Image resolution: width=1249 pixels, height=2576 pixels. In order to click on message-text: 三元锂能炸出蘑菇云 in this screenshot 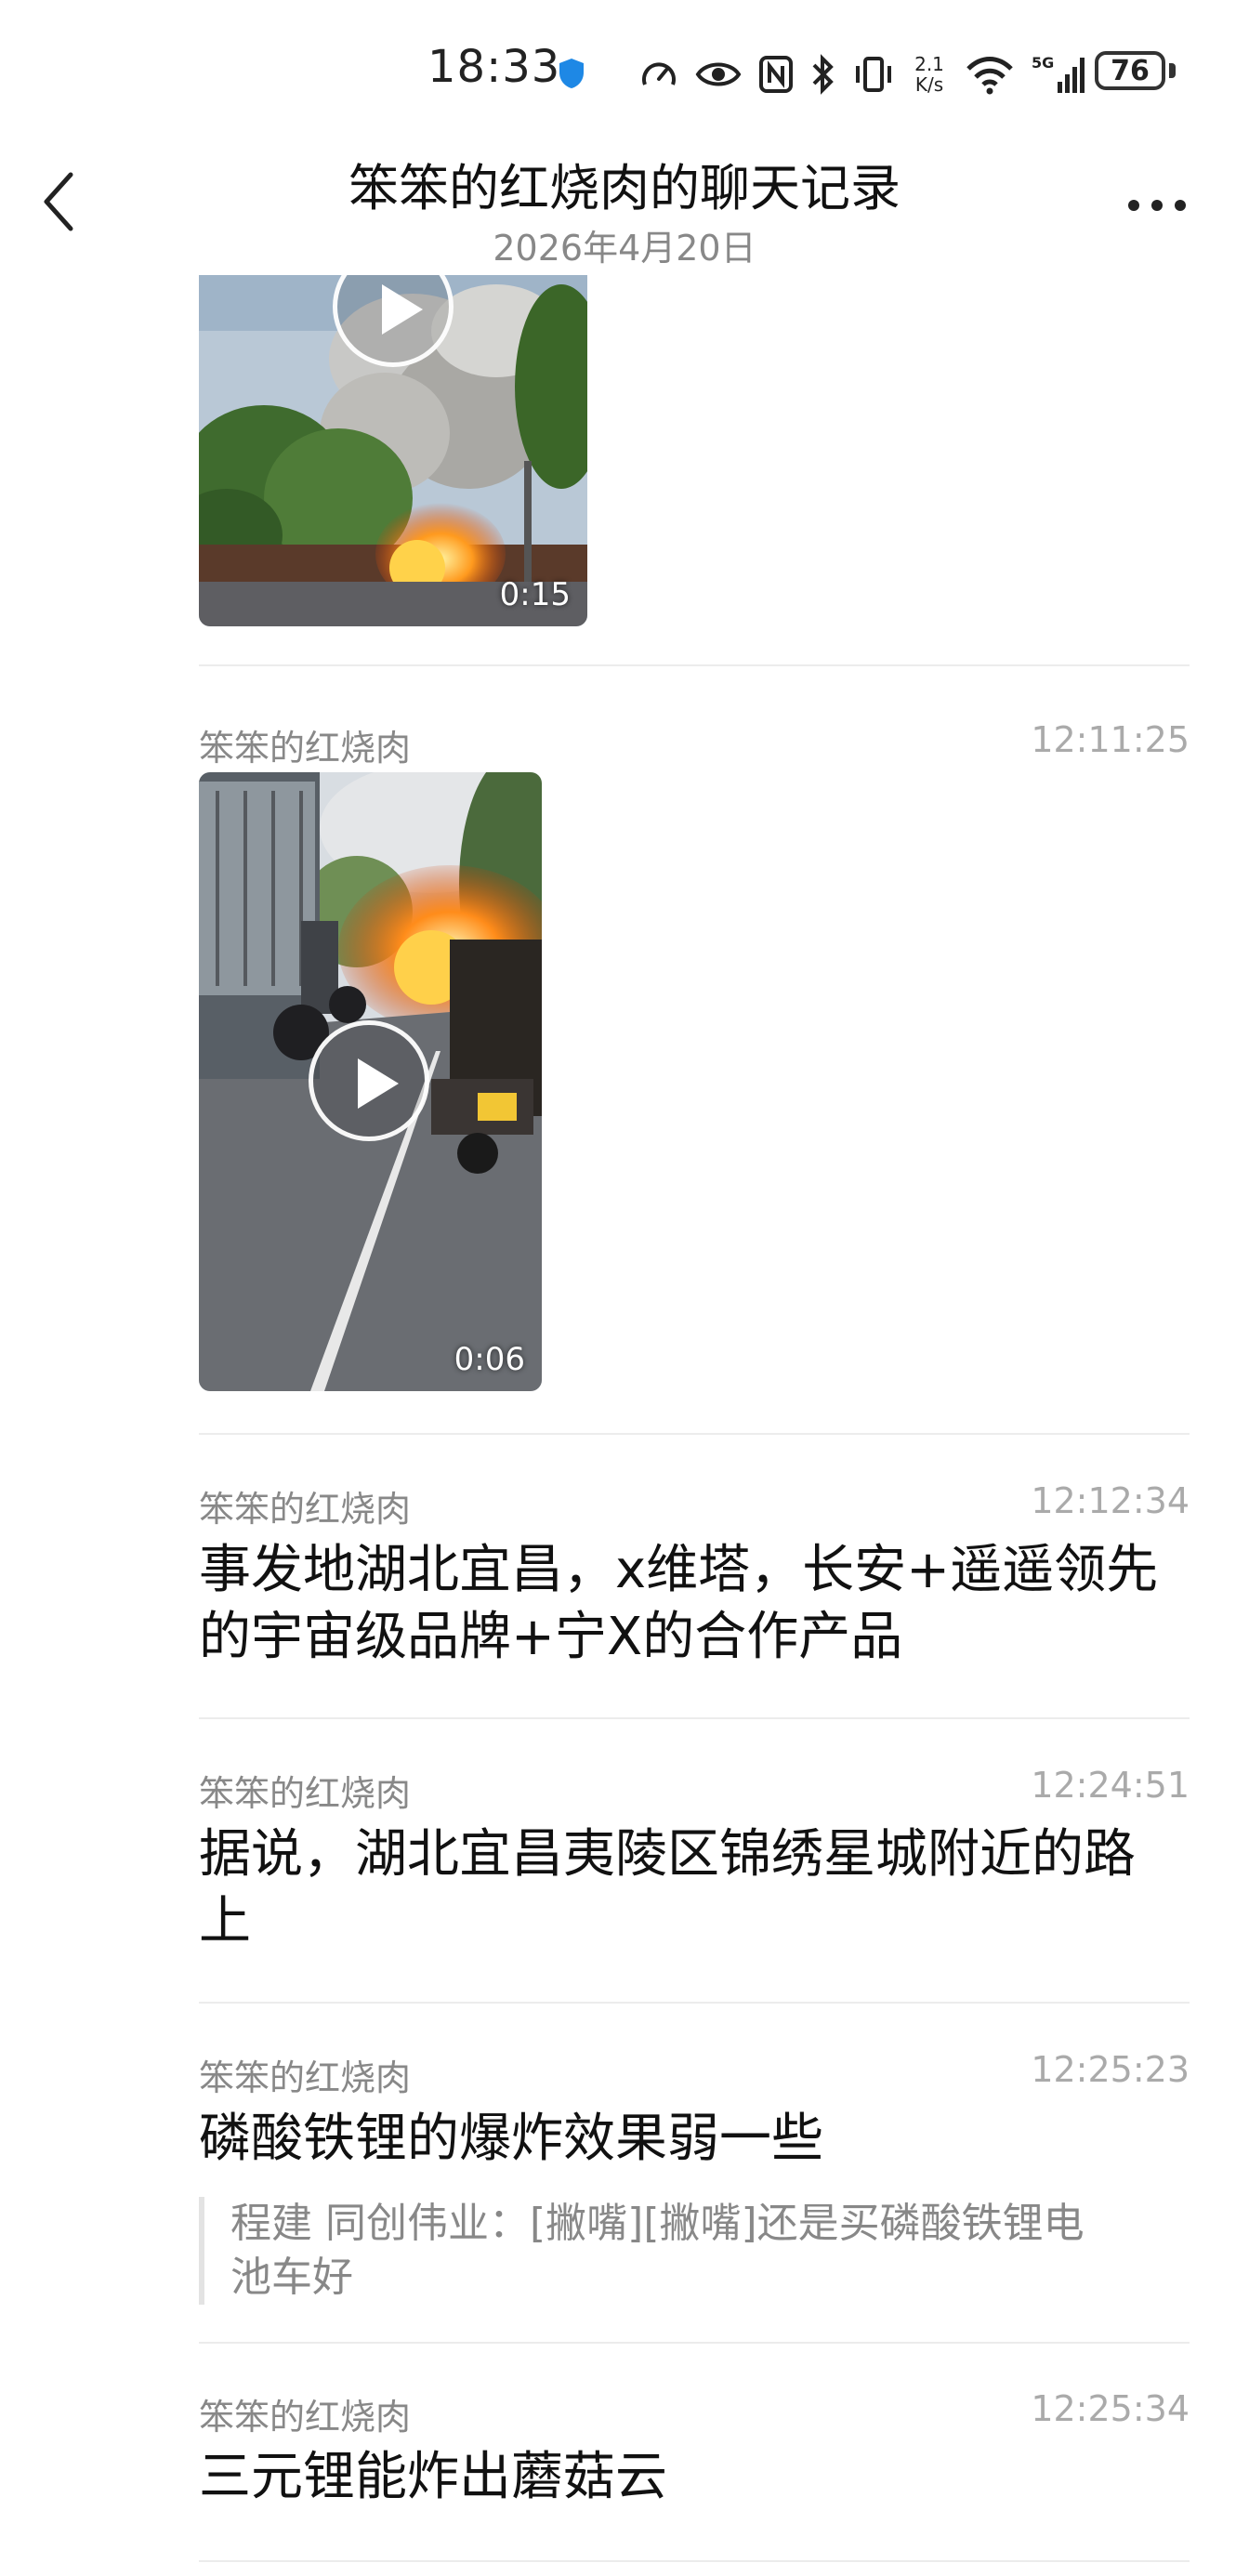, I will do `click(696, 2477)`.